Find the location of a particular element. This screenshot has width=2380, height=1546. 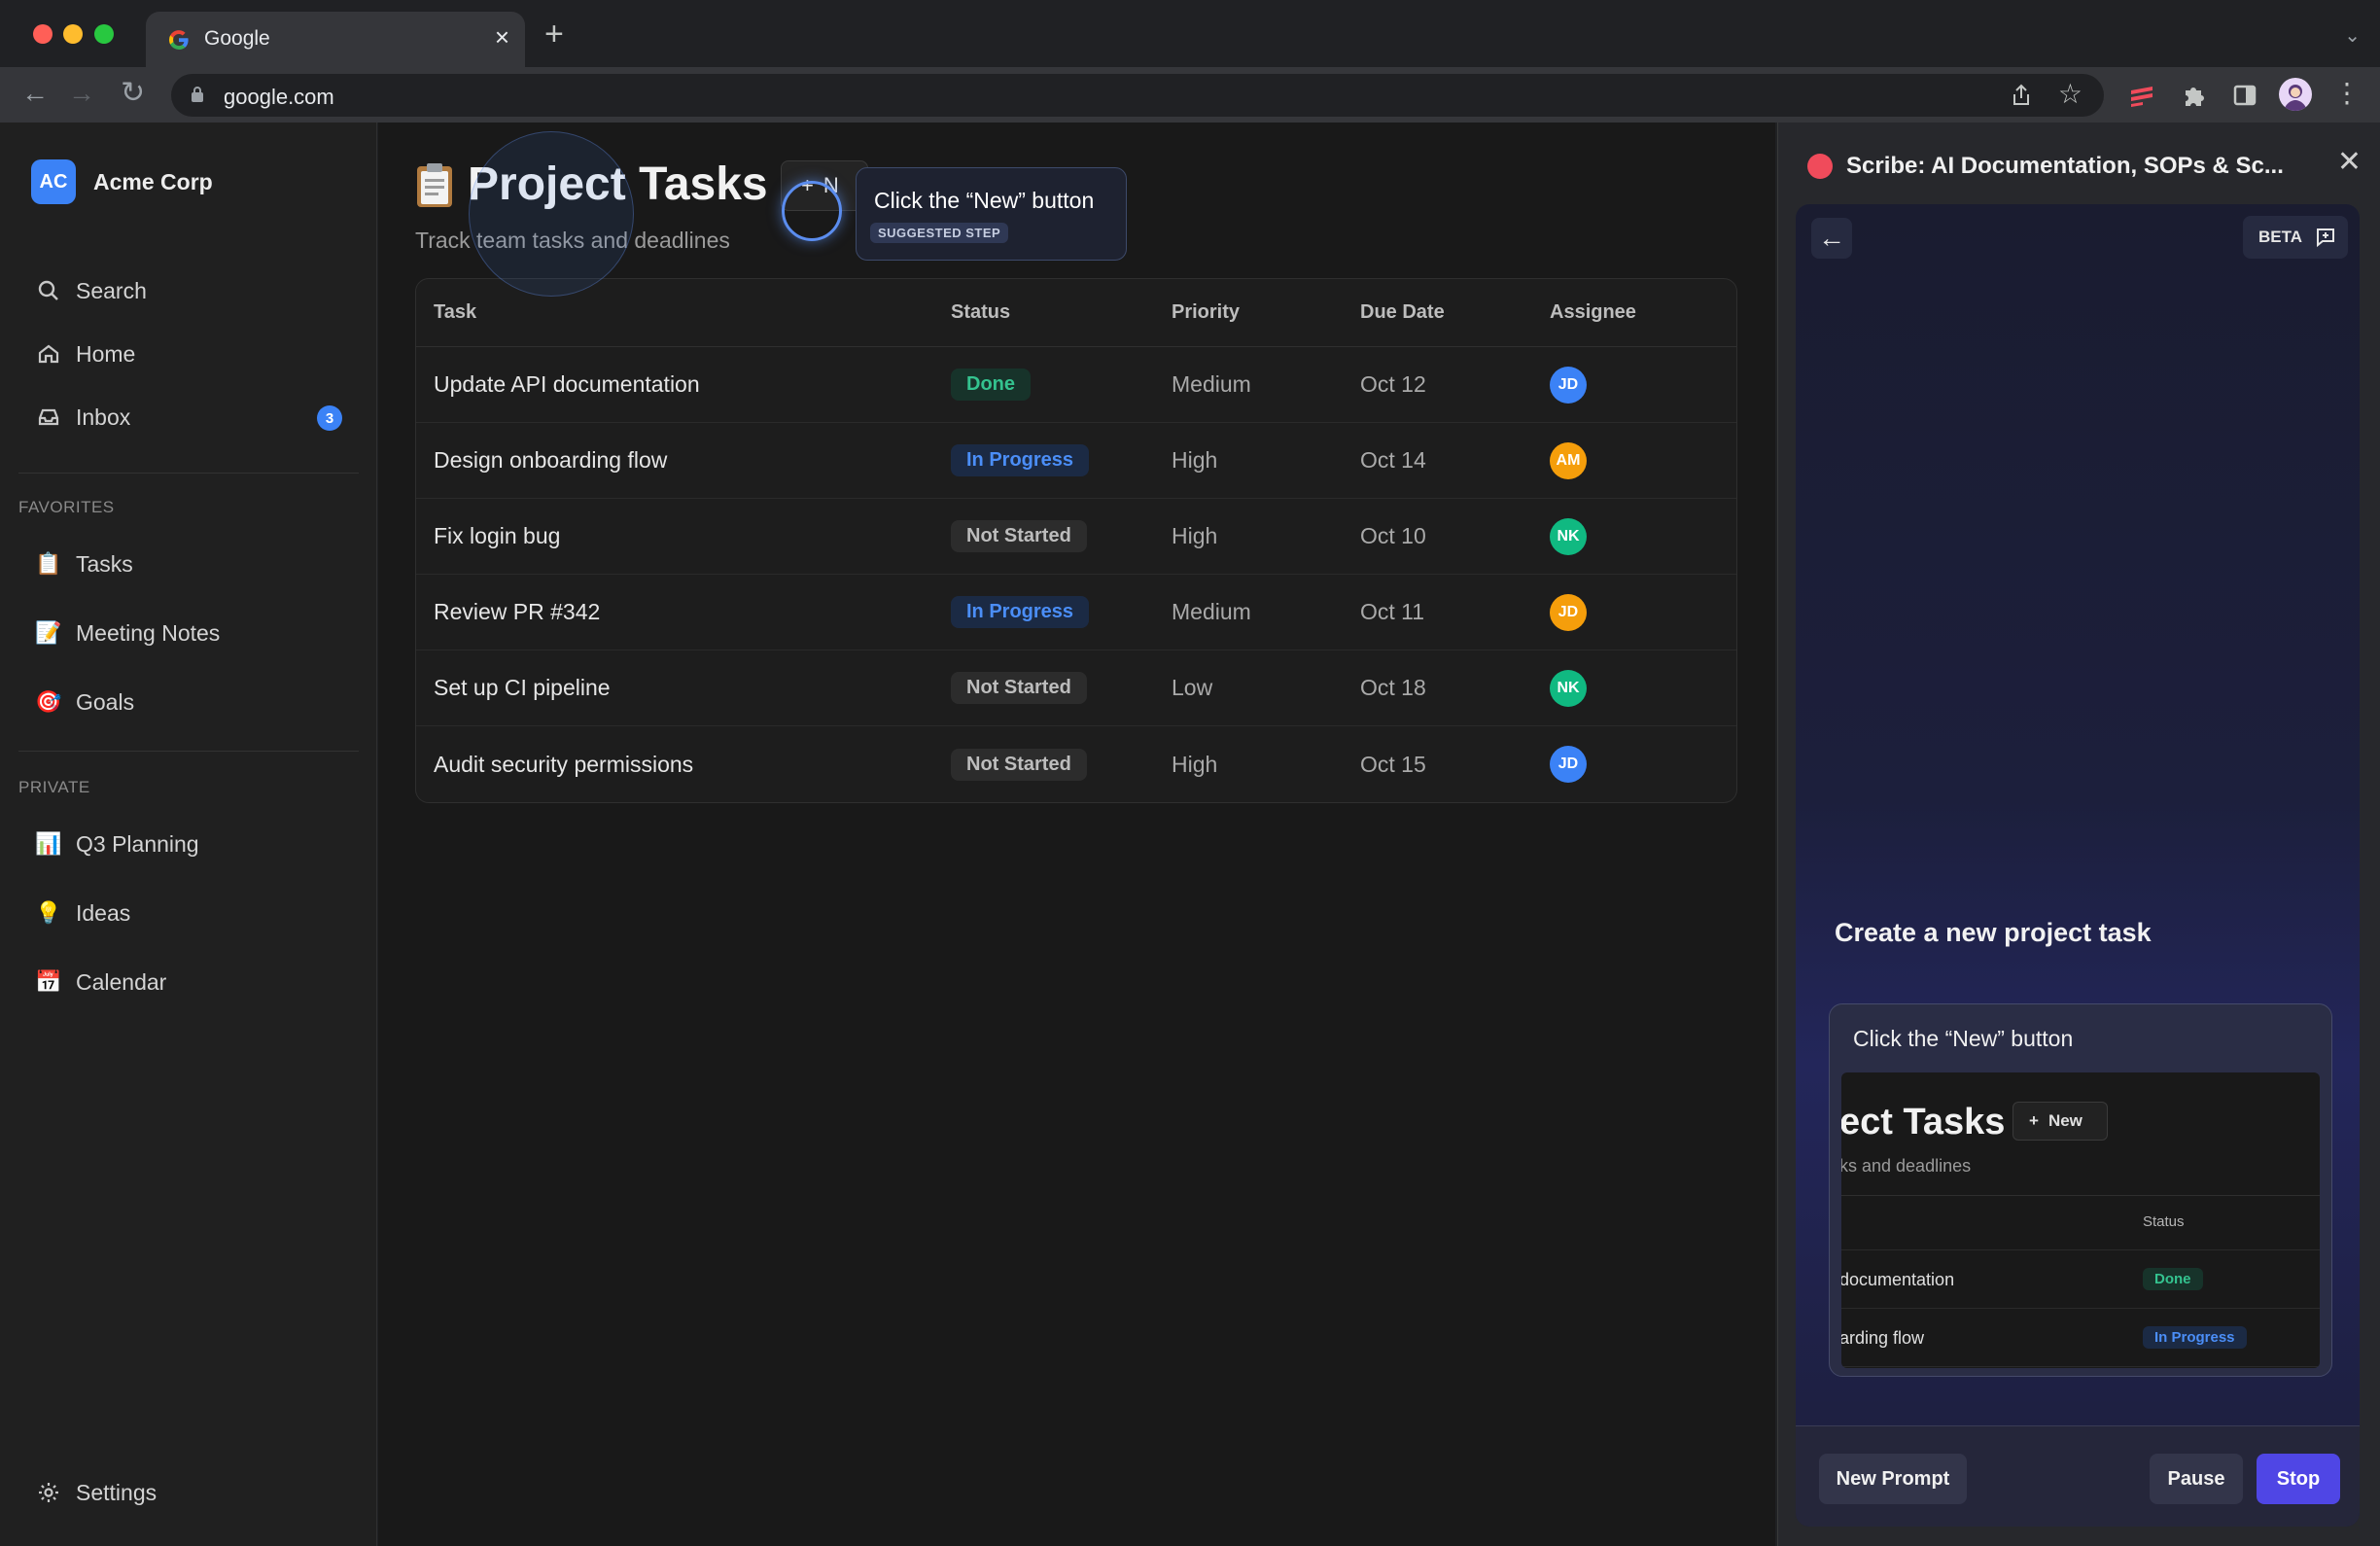

task-name: Set up CI pipeline is located at coordinates (683, 688).